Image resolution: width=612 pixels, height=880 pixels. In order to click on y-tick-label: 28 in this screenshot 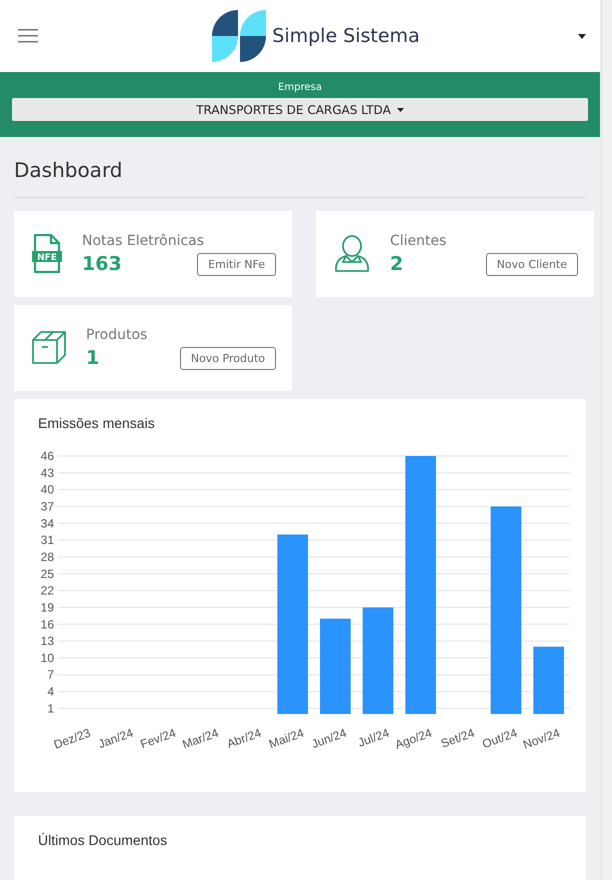, I will do `click(47, 557)`.